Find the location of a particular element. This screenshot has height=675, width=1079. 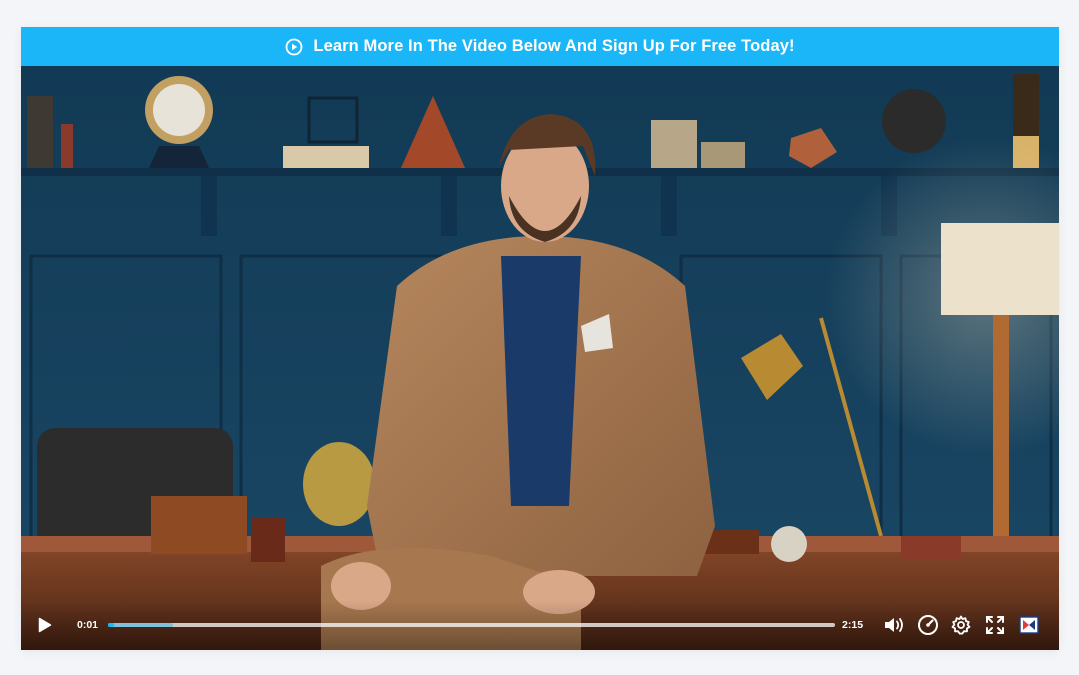

player-controls: 0:01 2:15 is located at coordinates (540, 625).